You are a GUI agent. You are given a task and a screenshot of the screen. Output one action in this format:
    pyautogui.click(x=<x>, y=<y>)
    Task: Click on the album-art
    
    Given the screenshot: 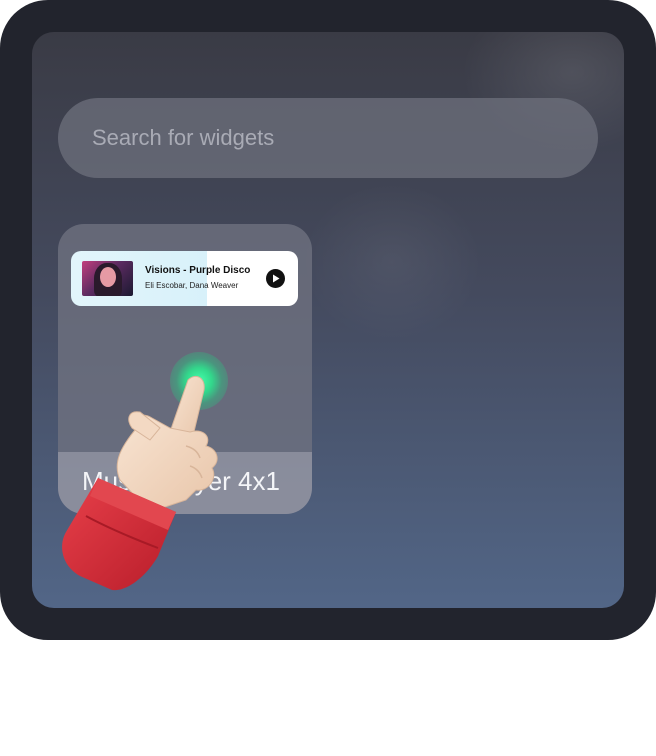 What is the action you would take?
    pyautogui.click(x=107, y=278)
    